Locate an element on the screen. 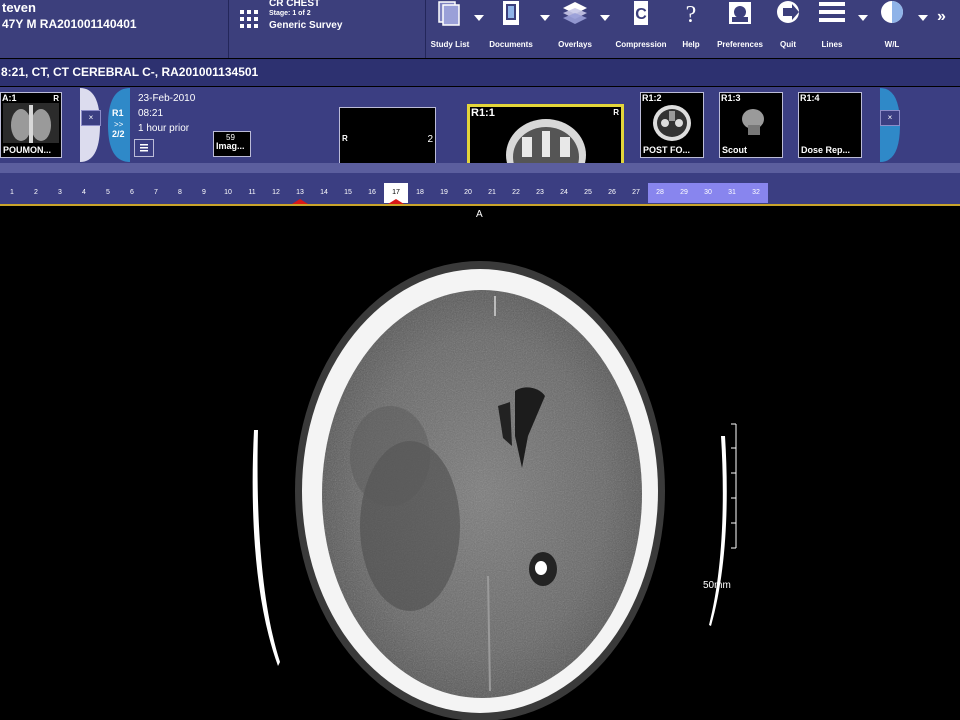  notes-icon is located at coordinates (144, 148).